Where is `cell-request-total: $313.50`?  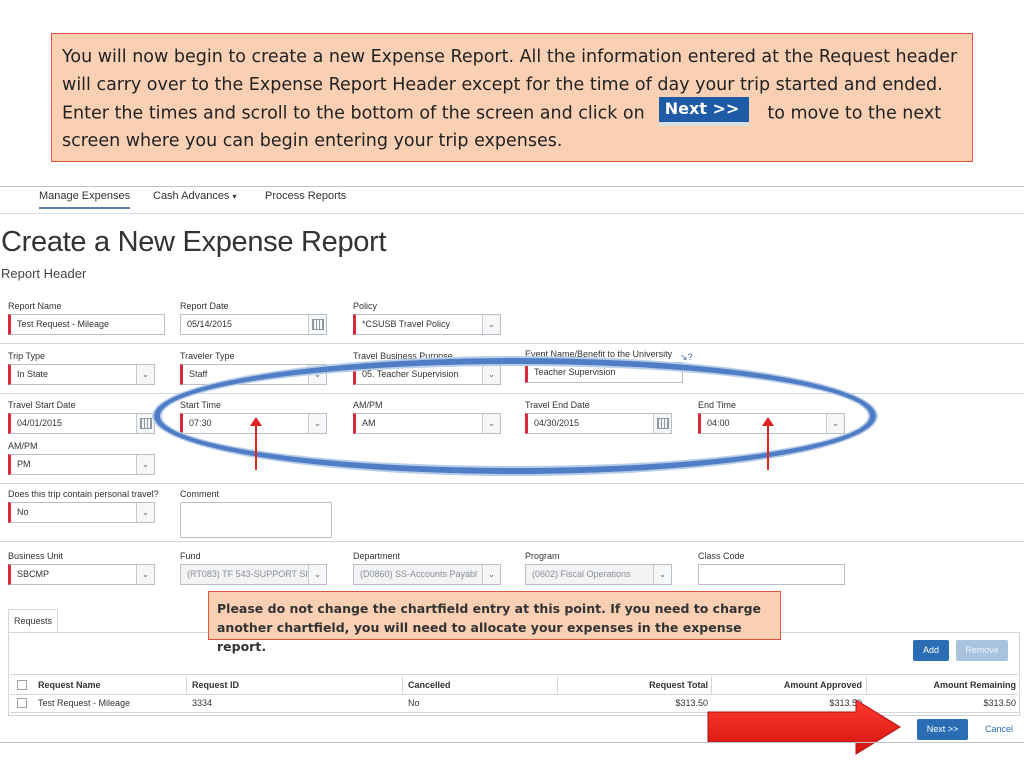 cell-request-total: $313.50 is located at coordinates (691, 703).